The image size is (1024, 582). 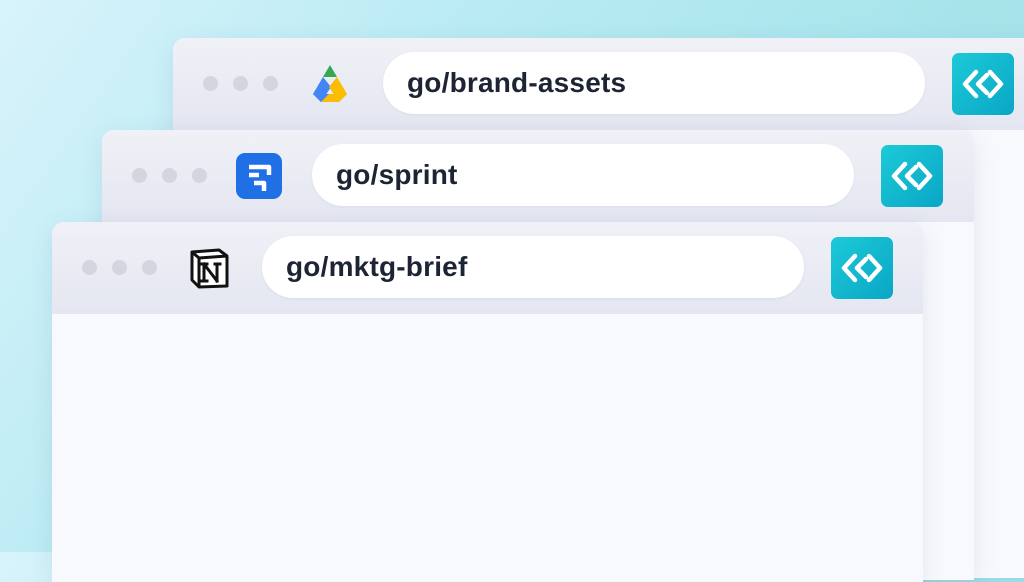 I want to click on browser-toolbar: go/mktg-brief, so click(x=487, y=268).